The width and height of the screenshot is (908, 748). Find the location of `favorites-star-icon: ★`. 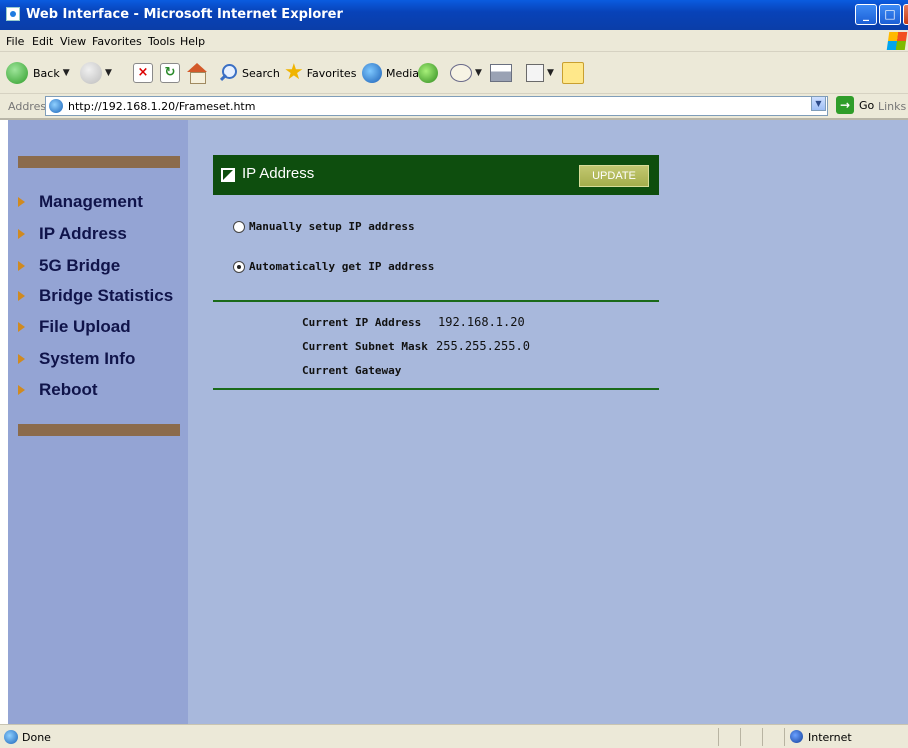

favorites-star-icon: ★ is located at coordinates (294, 72).